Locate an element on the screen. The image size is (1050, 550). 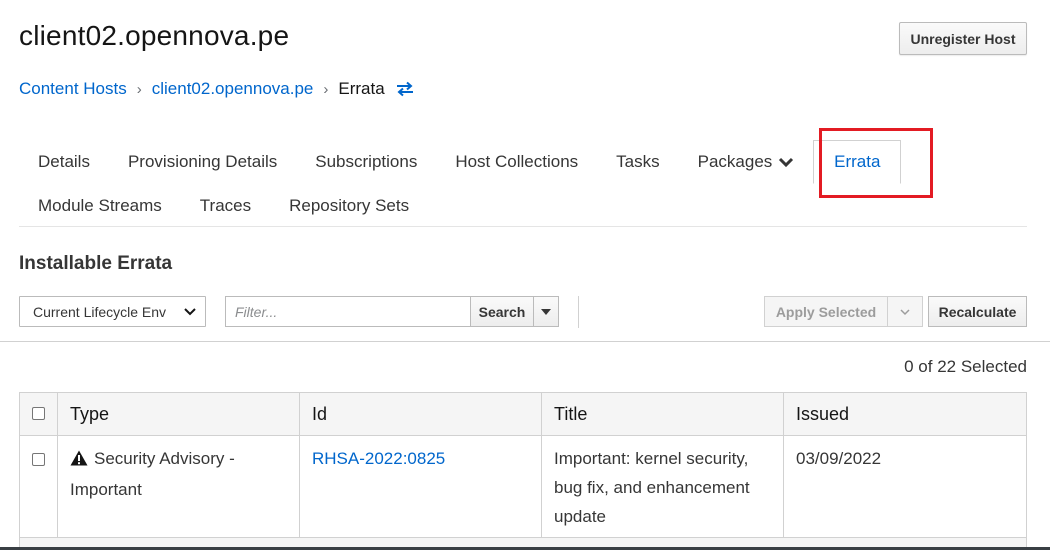
selected-count: 0 of 22 Selected is located at coordinates (965, 366).